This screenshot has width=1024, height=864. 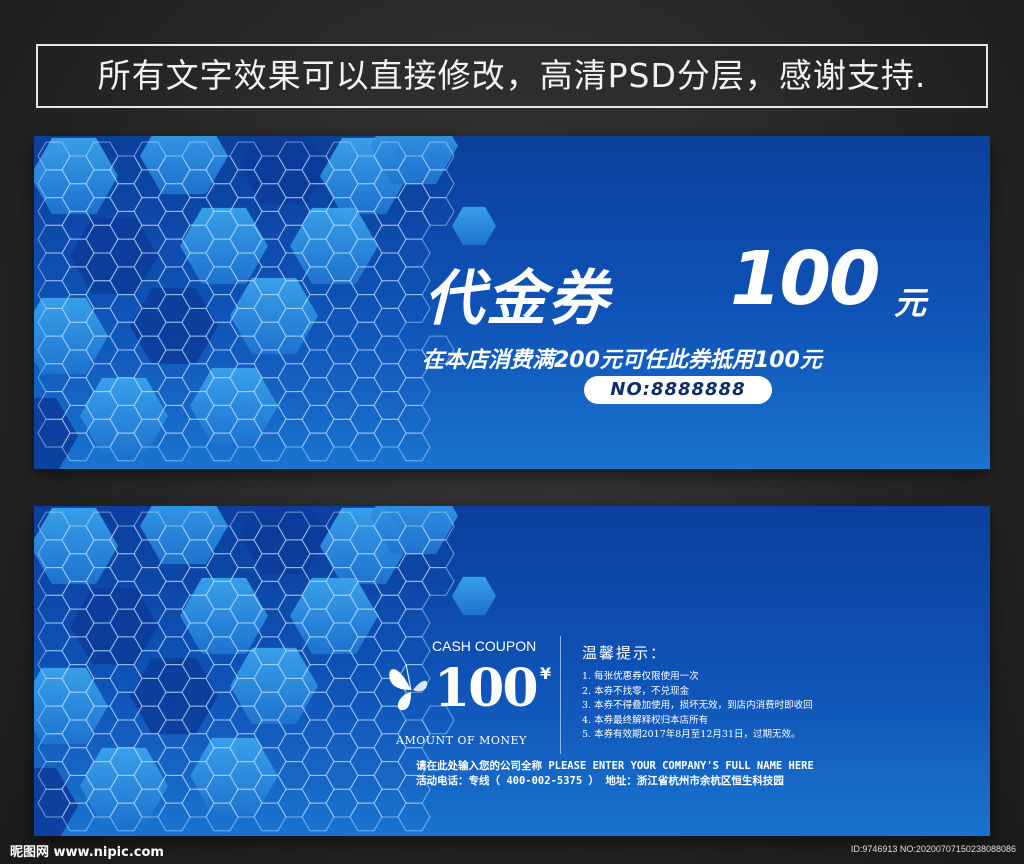 I want to click on tip-item: 4. 本券最终解释权归本店所有, so click(x=645, y=720).